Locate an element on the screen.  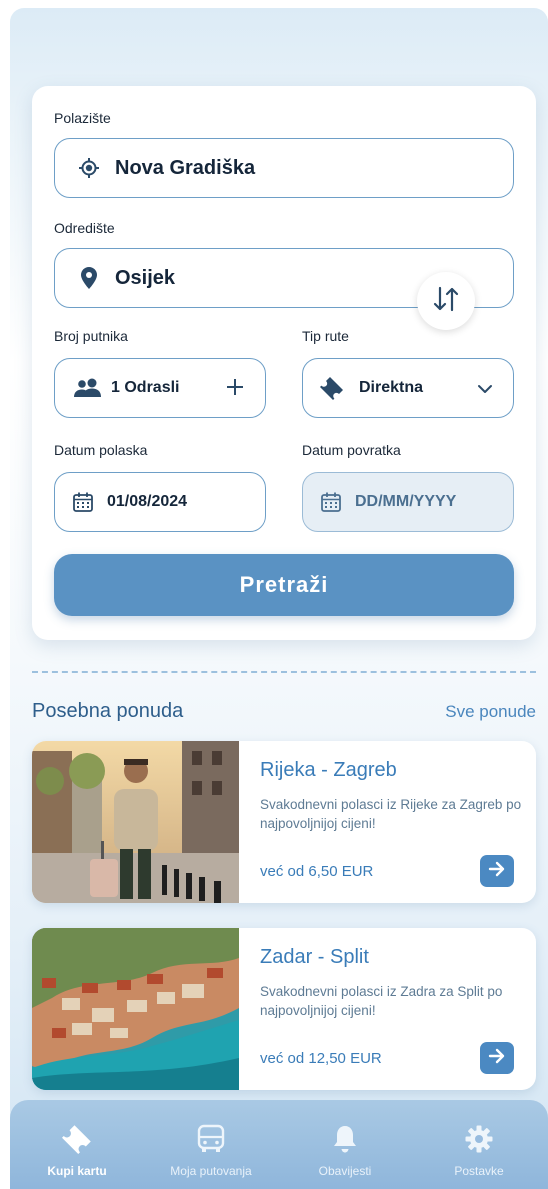
origin-value: Nova Gradiška is located at coordinates (185, 167).